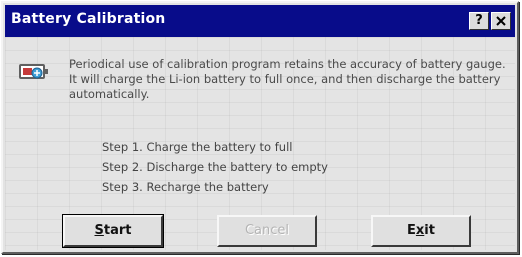  What do you see at coordinates (88, 19) in the screenshot?
I see `window-title: Battery Calibration` at bounding box center [88, 19].